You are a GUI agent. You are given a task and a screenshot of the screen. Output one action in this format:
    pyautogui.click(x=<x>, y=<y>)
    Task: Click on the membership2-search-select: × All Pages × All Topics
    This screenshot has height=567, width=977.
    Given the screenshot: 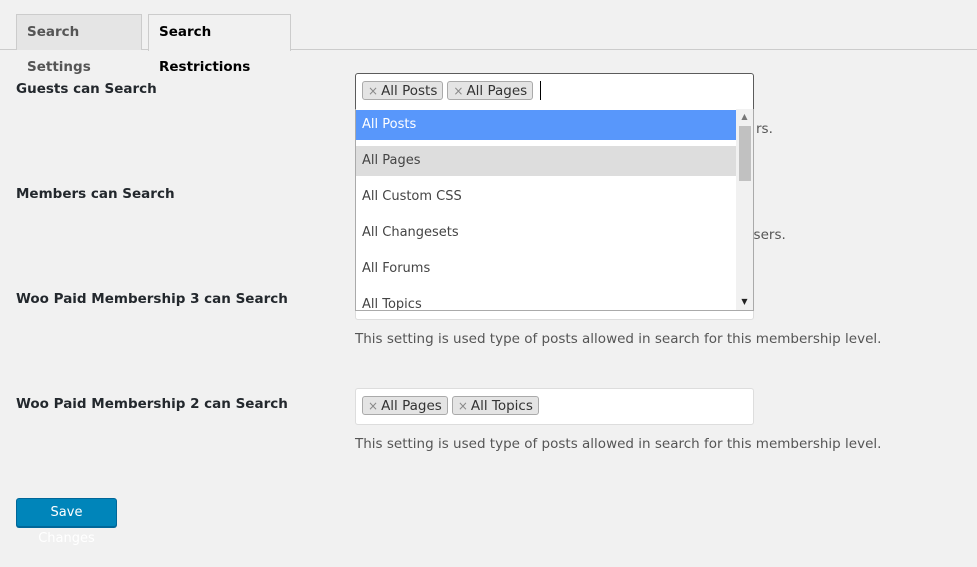 What is the action you would take?
    pyautogui.click(x=554, y=406)
    